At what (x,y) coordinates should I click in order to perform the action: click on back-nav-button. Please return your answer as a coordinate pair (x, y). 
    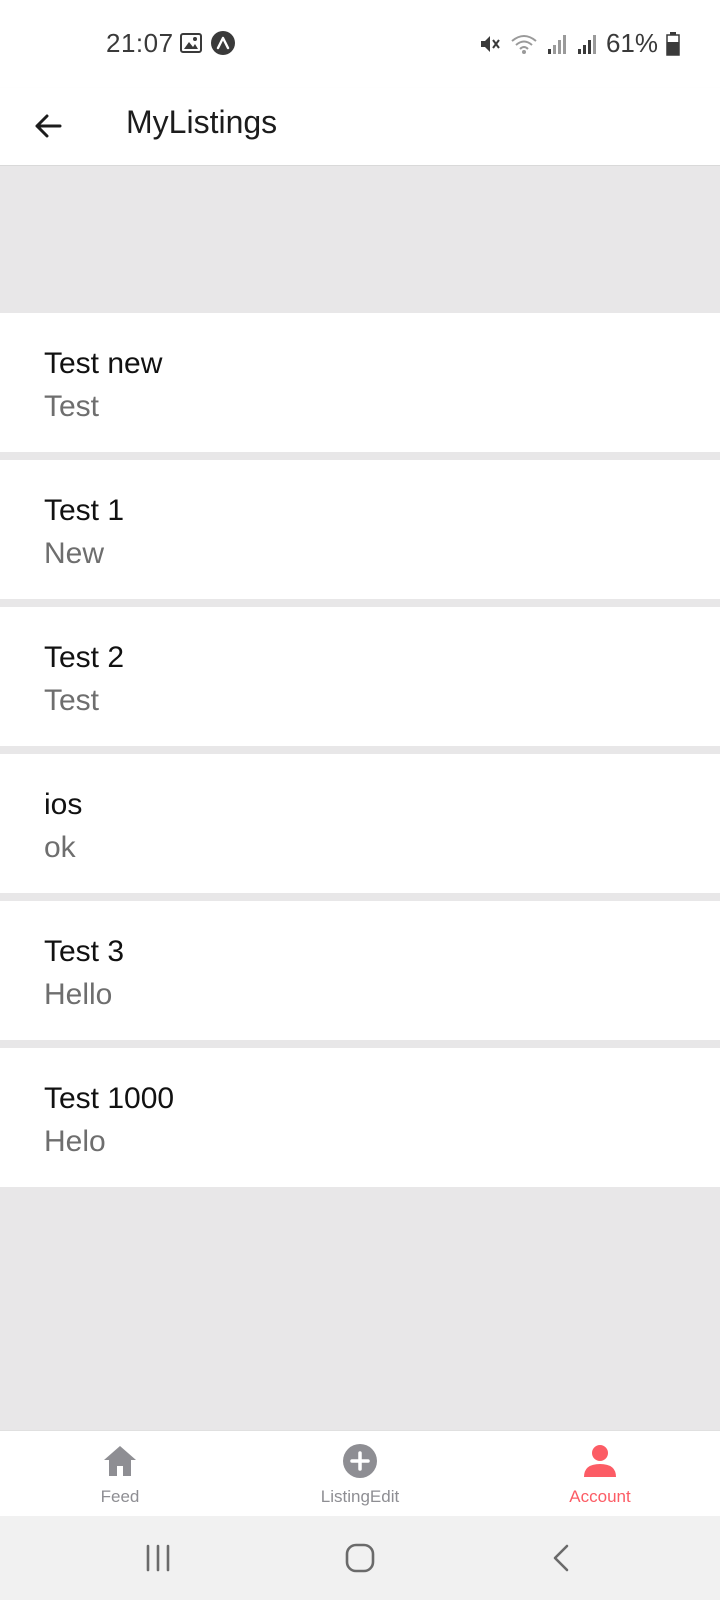
    Looking at the image, I should click on (562, 1558).